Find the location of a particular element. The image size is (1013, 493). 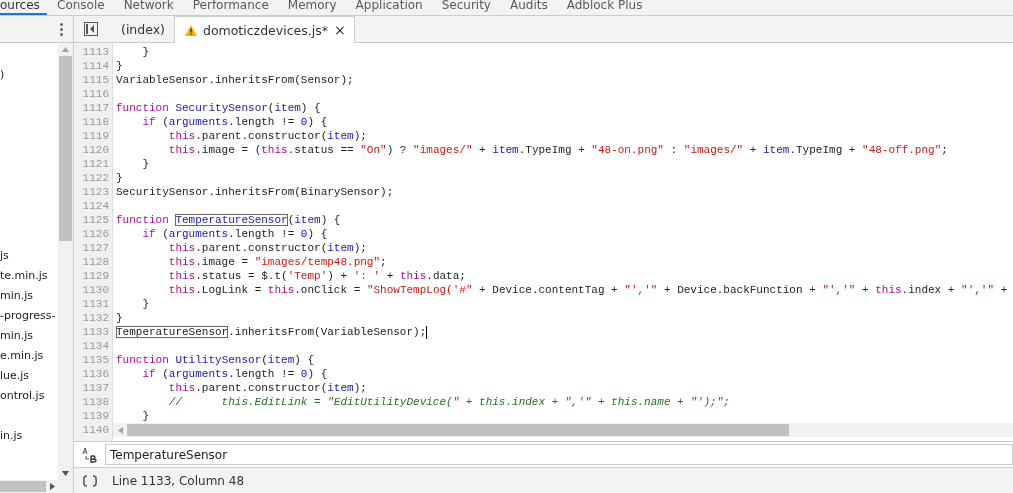

line-number: 1135 is located at coordinates (95, 360).